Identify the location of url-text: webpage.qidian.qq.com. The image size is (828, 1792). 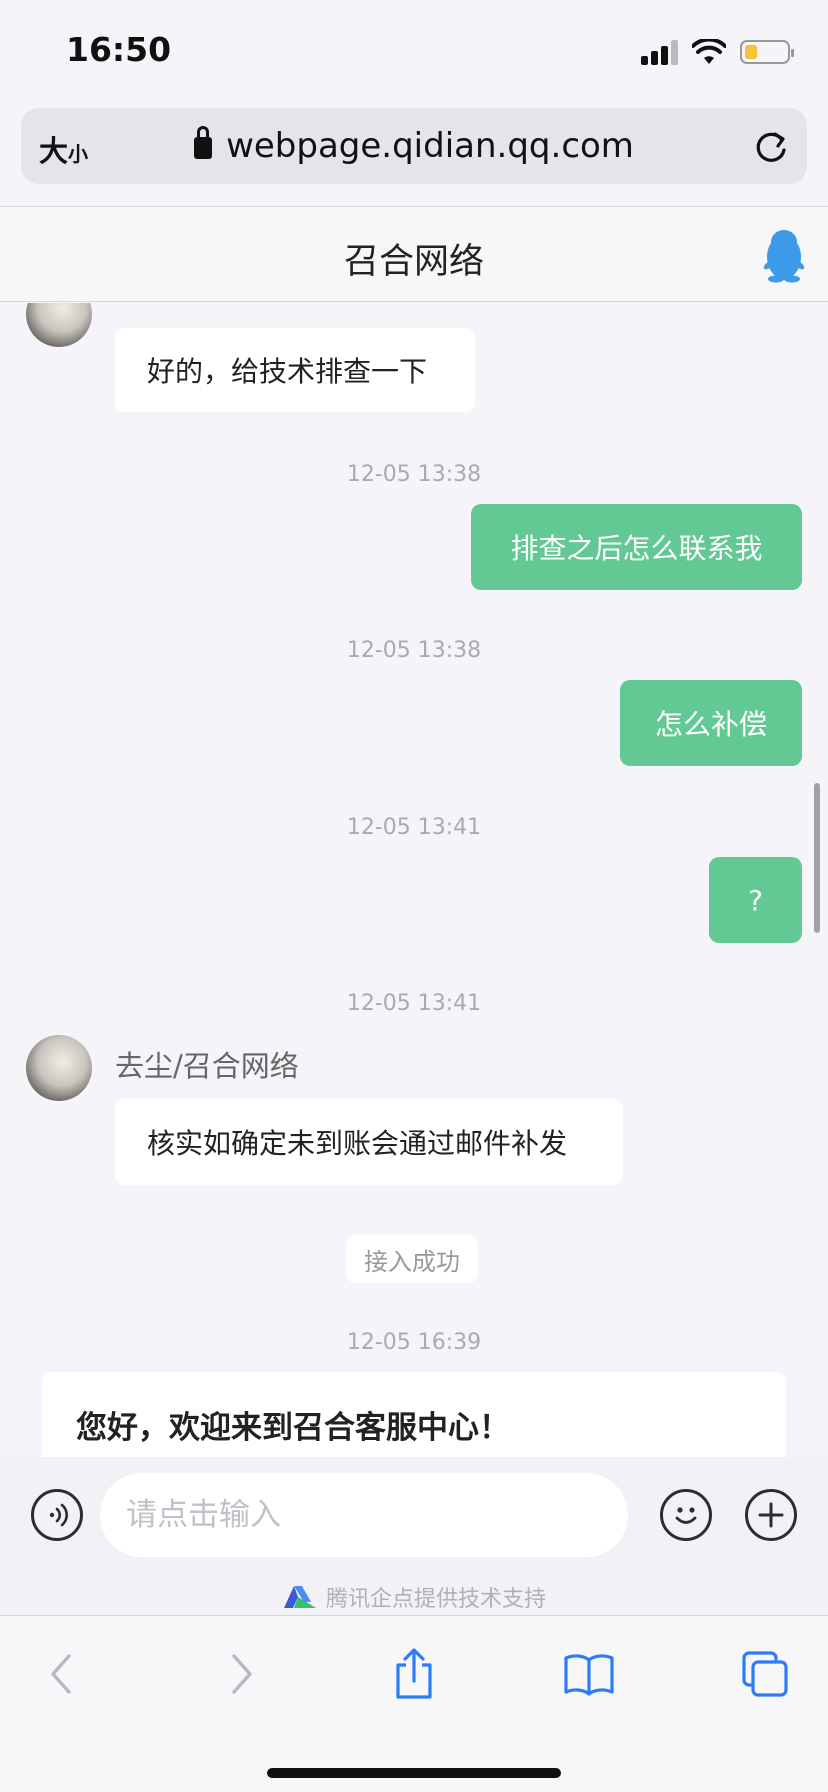
(430, 146).